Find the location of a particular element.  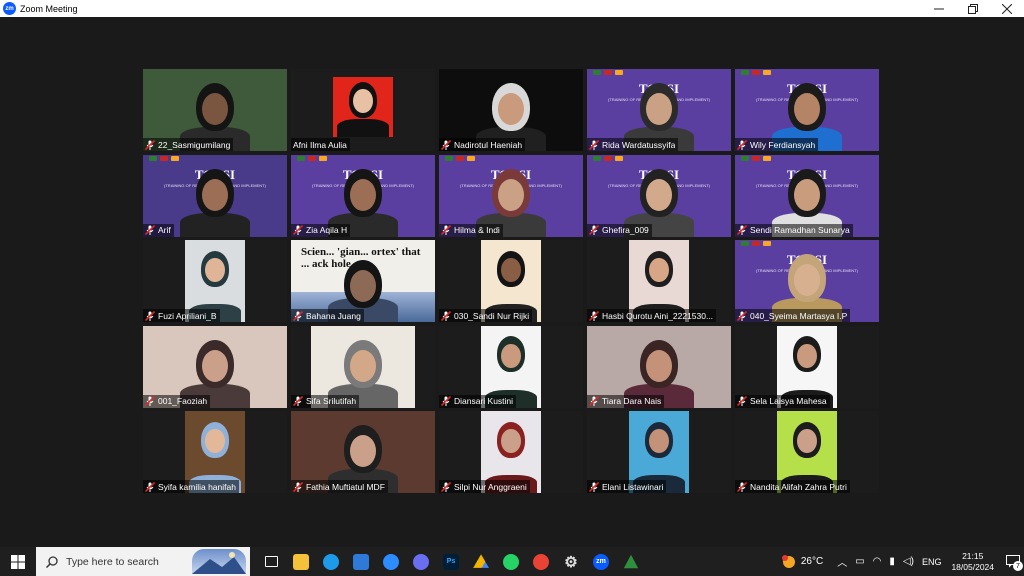

participant-tile: 001_Faoziah is located at coordinates (215, 366).